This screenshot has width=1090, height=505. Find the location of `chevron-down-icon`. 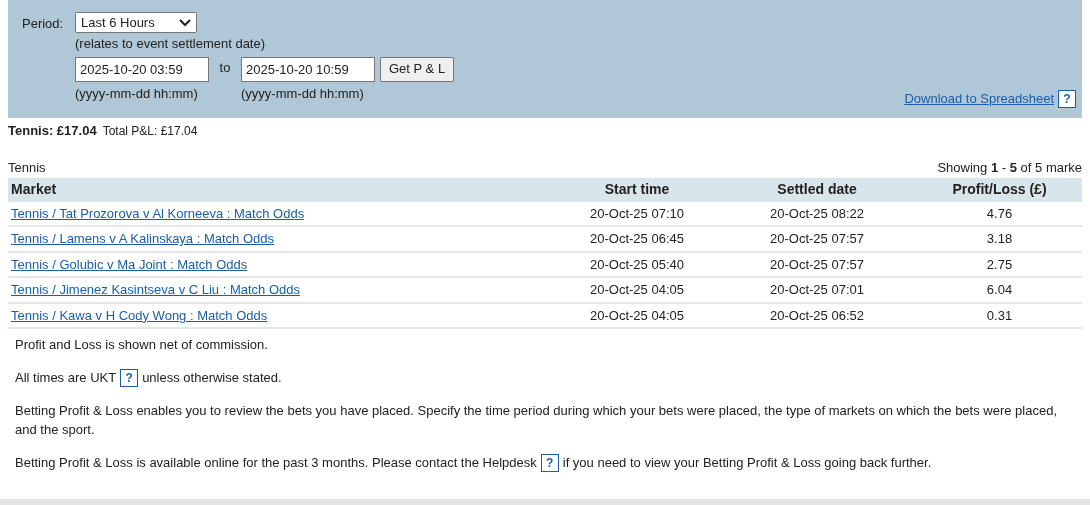

chevron-down-icon is located at coordinates (185, 22).